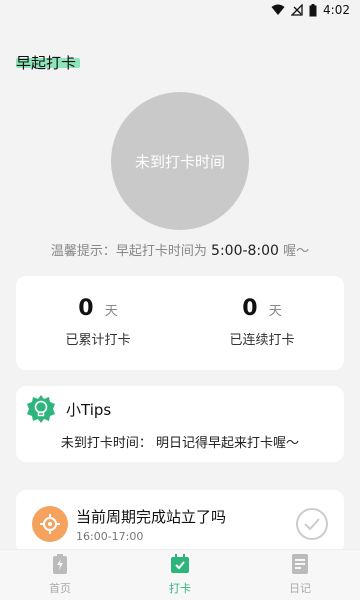  I want to click on battery-icon, so click(60, 565).